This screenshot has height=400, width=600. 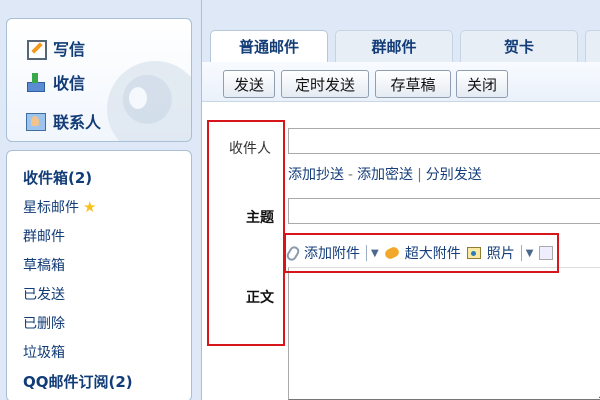 What do you see at coordinates (78, 381) in the screenshot?
I see `folder-subscriptions: QQ邮件订阅(2)` at bounding box center [78, 381].